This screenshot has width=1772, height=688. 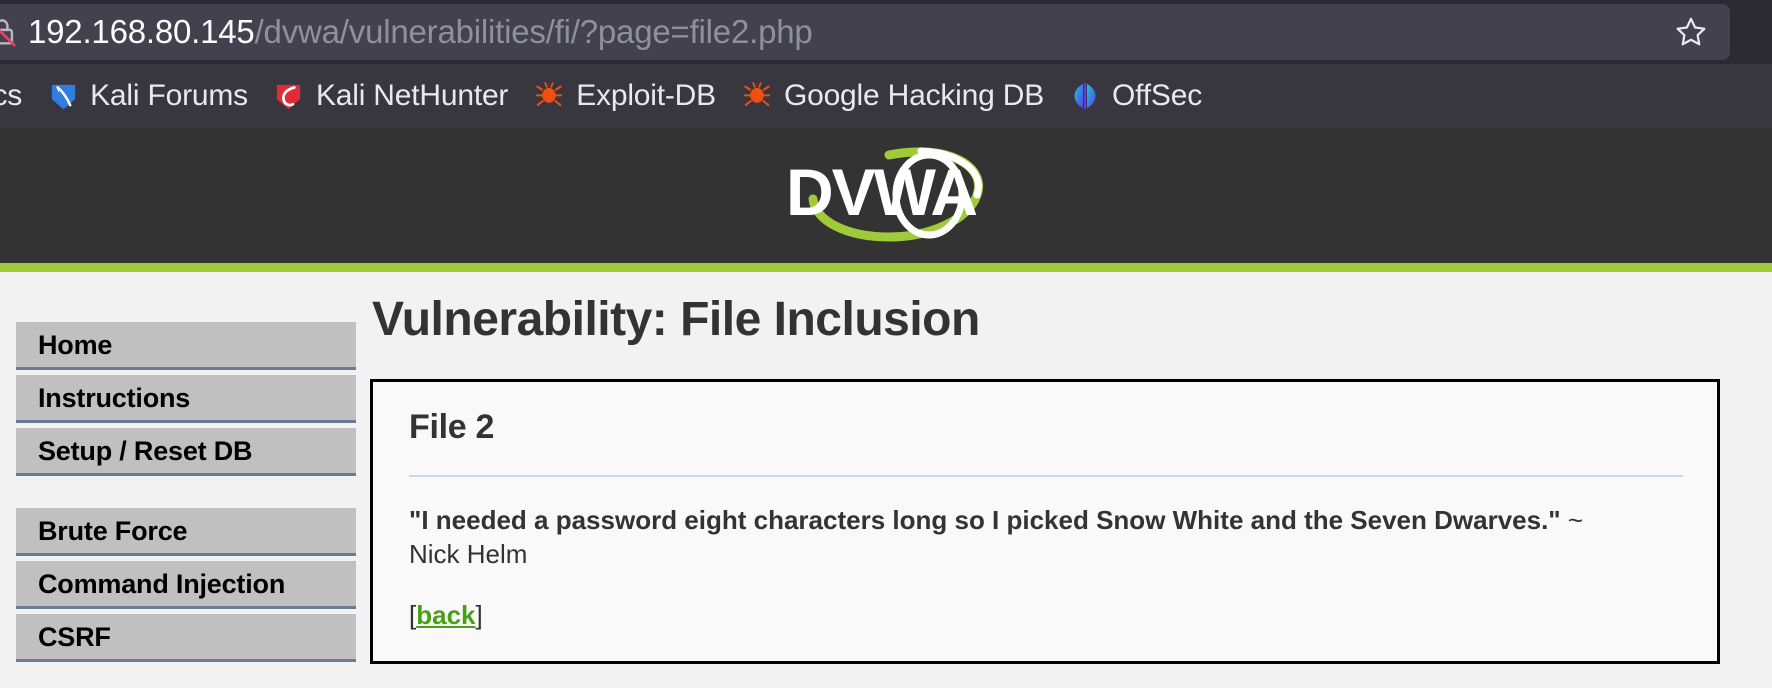 I want to click on google-hacking-db-icon, so click(x=757, y=96).